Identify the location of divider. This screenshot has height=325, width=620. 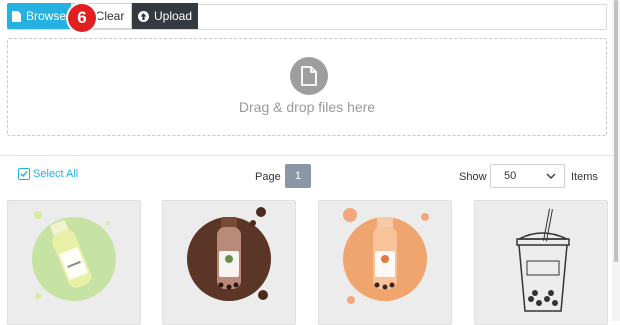
(306, 155).